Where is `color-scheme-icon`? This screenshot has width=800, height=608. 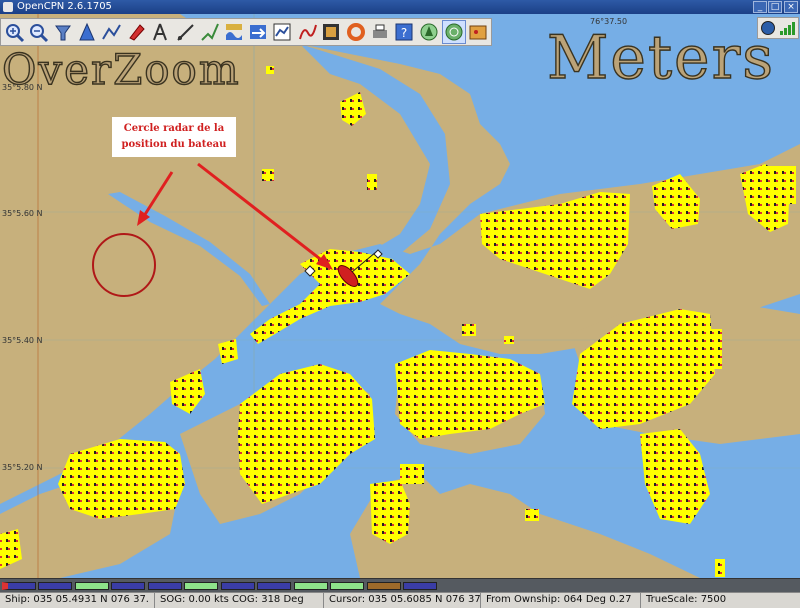
color-scheme-icon is located at coordinates (331, 32).